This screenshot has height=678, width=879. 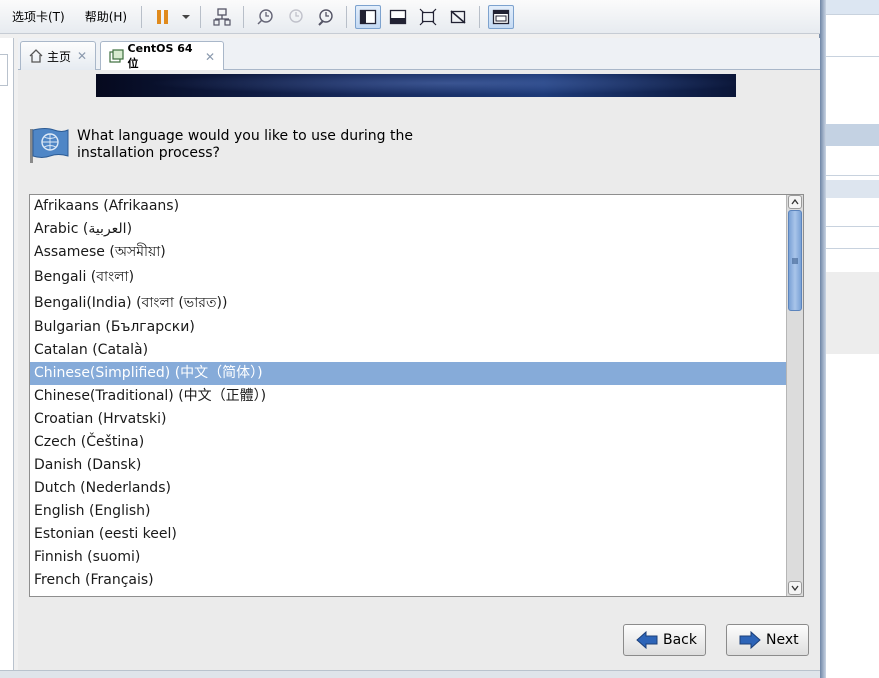 What do you see at coordinates (408, 534) in the screenshot?
I see `language-item: Estonian (eesti keel)` at bounding box center [408, 534].